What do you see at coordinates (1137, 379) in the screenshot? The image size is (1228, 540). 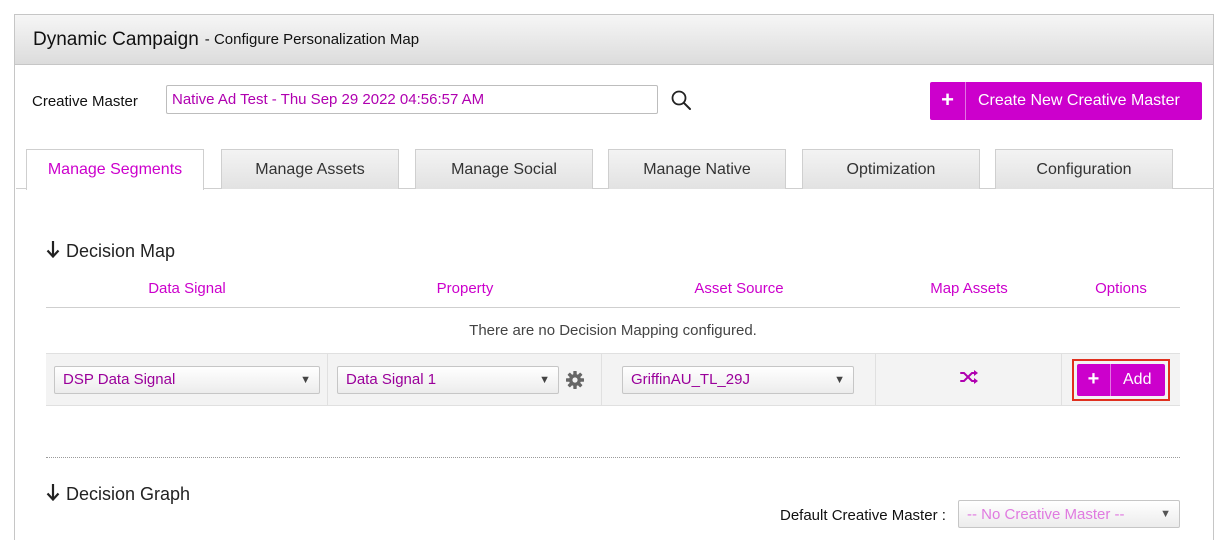 I see `add-button-label: Add` at bounding box center [1137, 379].